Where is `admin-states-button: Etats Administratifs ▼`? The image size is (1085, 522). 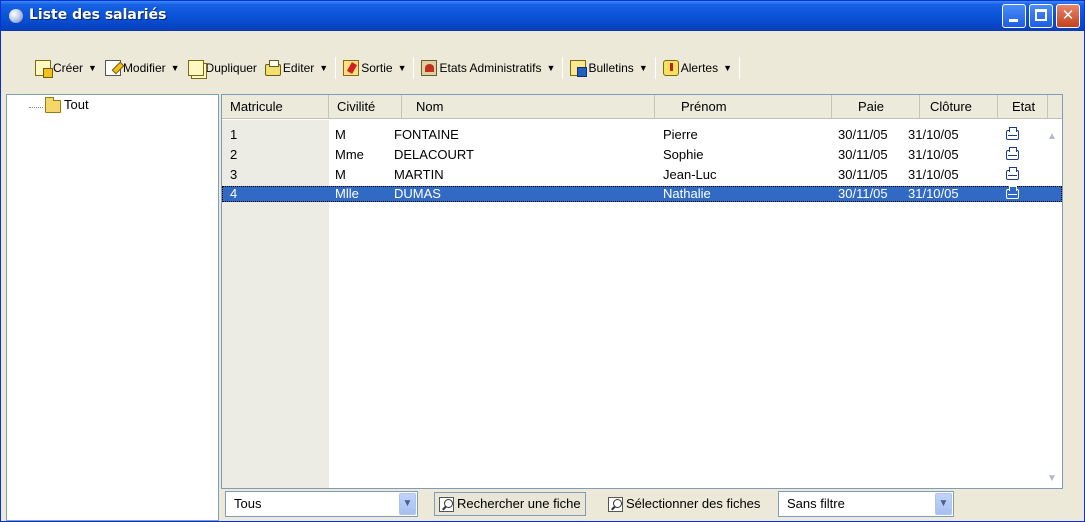 admin-states-button: Etats Administratifs ▼ is located at coordinates (488, 68).